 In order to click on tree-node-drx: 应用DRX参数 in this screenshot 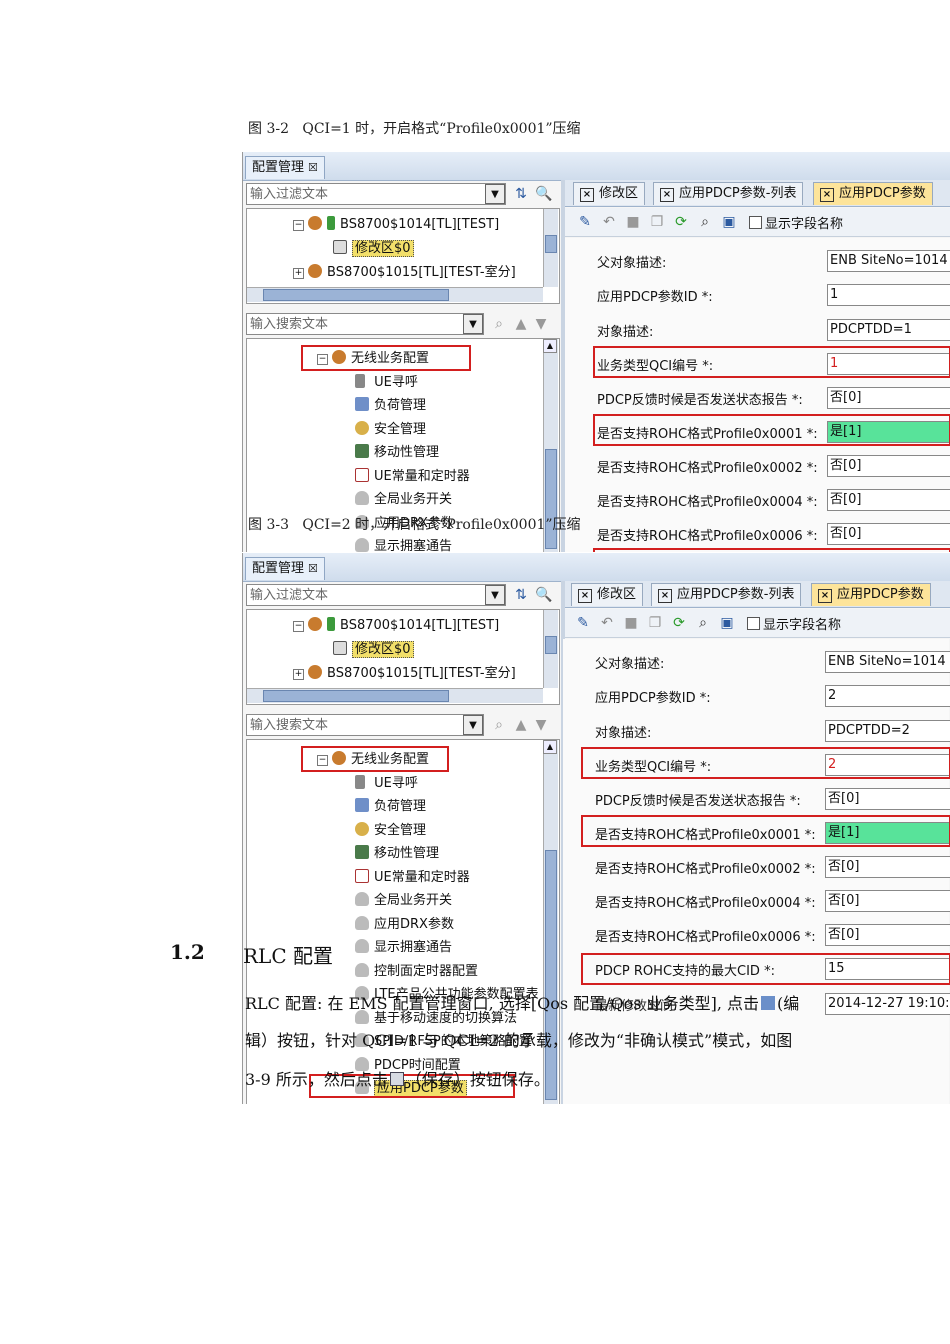, I will do `click(404, 925)`.